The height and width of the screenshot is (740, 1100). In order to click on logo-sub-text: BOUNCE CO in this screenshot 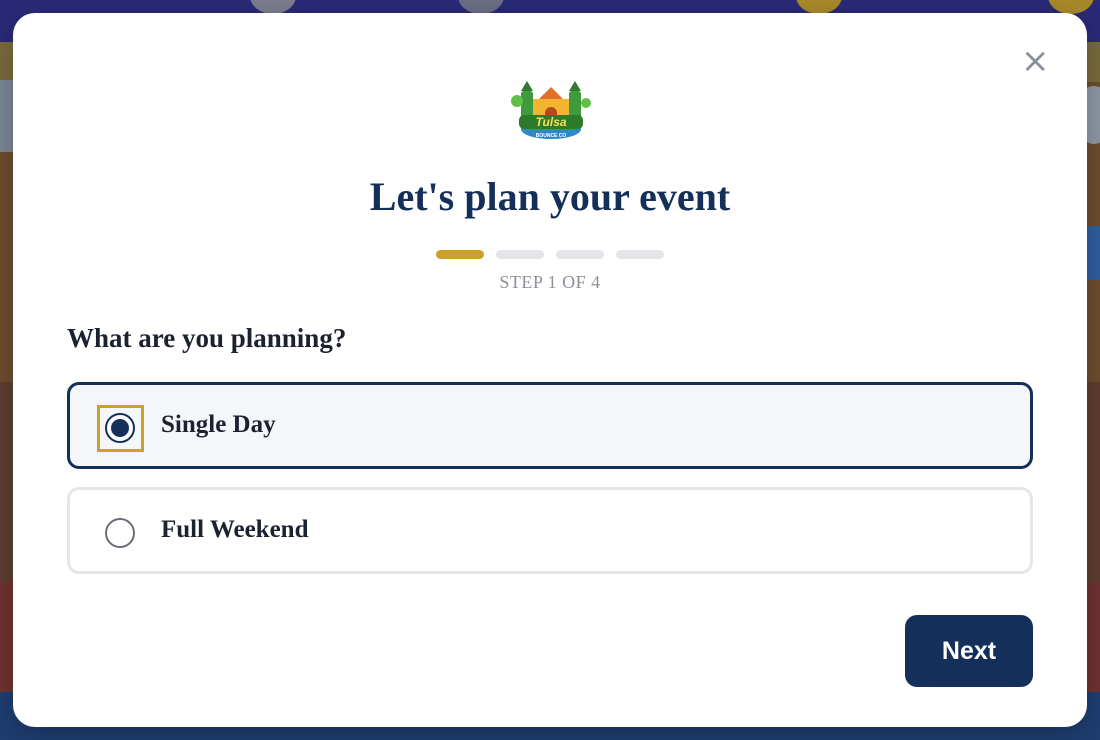, I will do `click(551, 136)`.